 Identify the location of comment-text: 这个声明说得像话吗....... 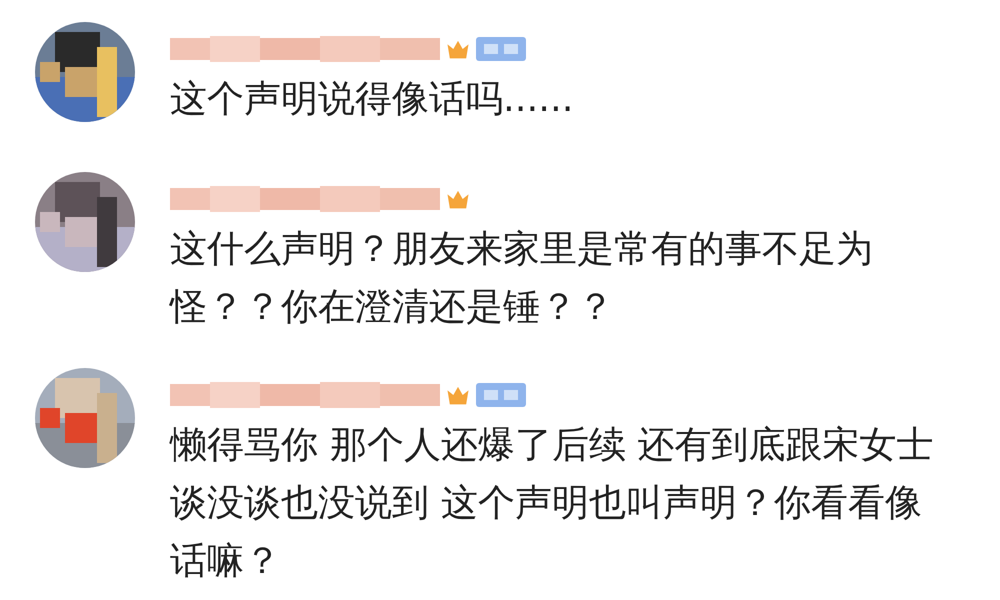
(372, 99).